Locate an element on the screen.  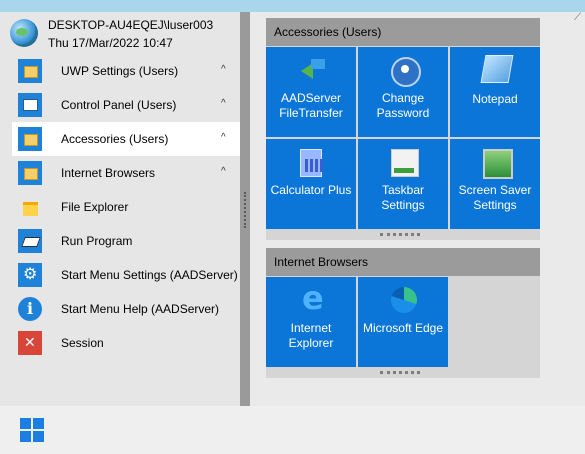
globe-icon is located at coordinates (24, 33).